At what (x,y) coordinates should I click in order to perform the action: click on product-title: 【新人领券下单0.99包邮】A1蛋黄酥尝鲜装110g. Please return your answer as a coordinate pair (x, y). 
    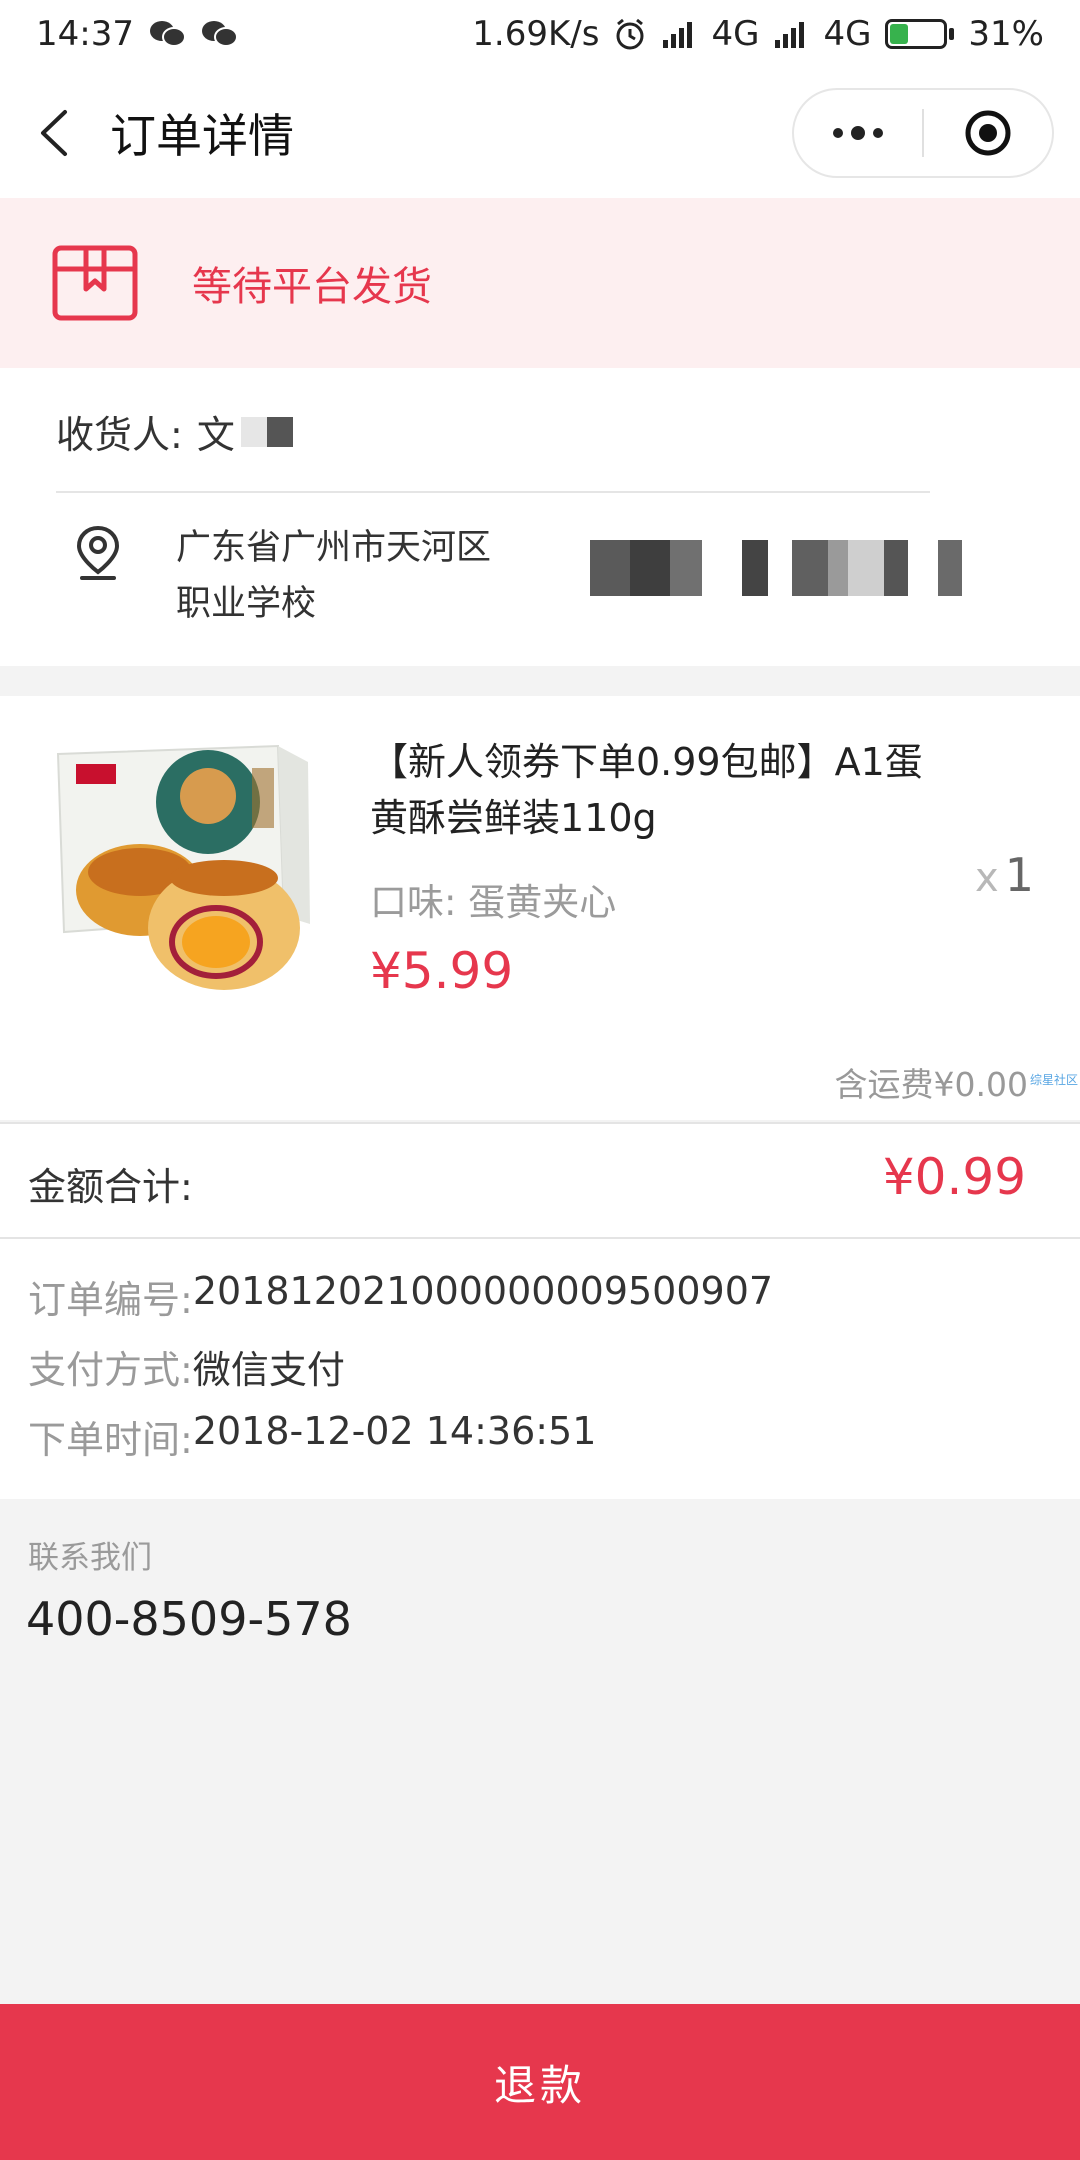
    Looking at the image, I should click on (646, 790).